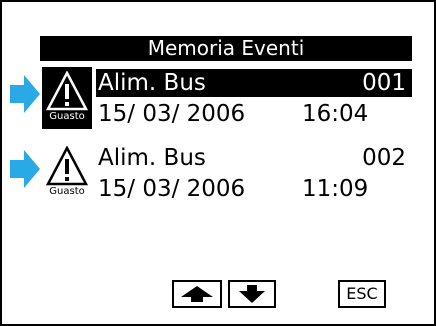 This screenshot has width=436, height=326. Describe the element at coordinates (254, 114) in the screenshot. I see `event-datetime-line: 15/ 03/ 2006 16:04` at that location.